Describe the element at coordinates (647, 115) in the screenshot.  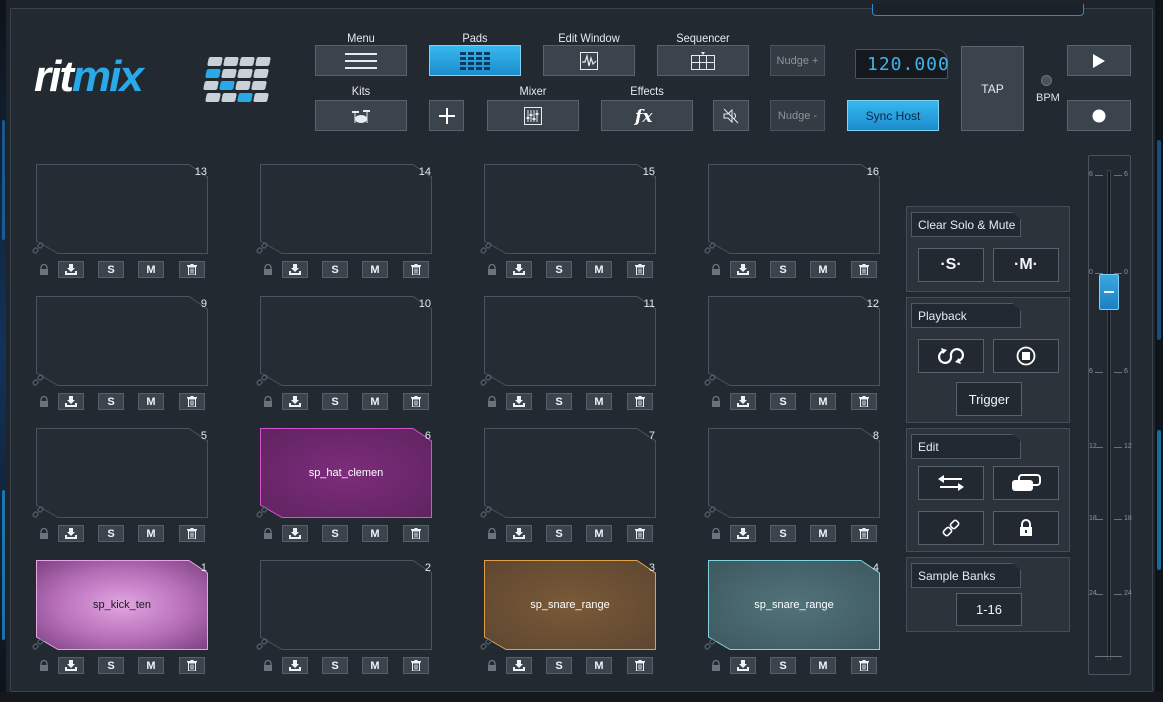
I see `effects-button: fx` at that location.